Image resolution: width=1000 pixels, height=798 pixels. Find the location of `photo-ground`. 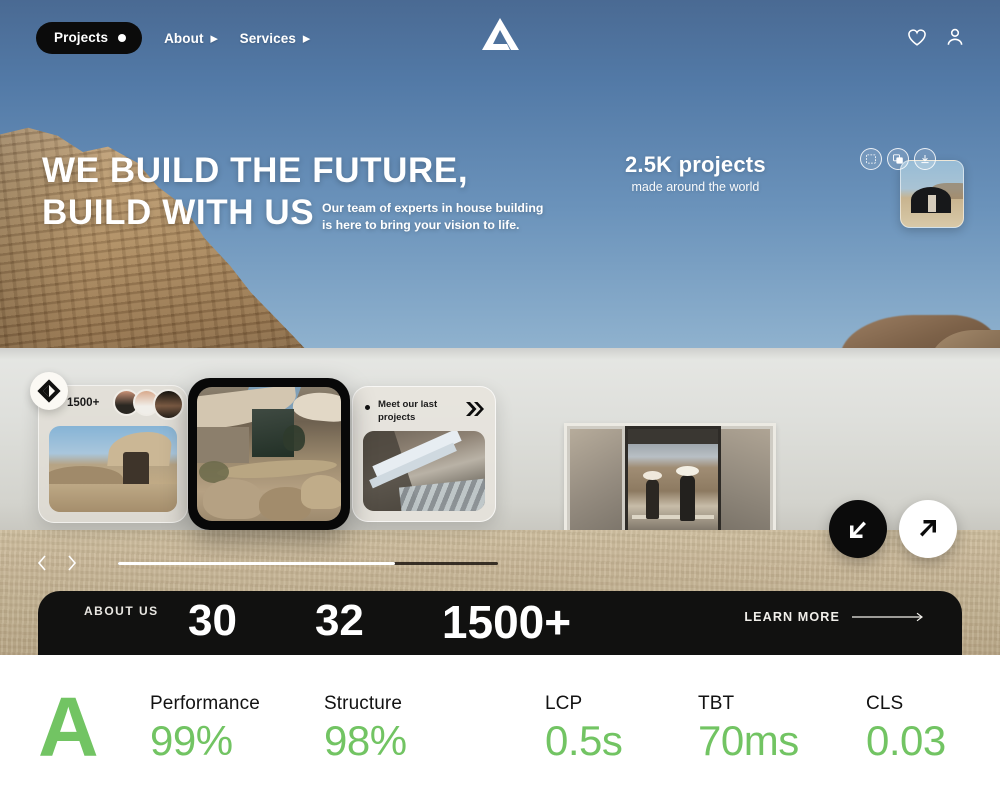

photo-ground is located at coordinates (113, 498).